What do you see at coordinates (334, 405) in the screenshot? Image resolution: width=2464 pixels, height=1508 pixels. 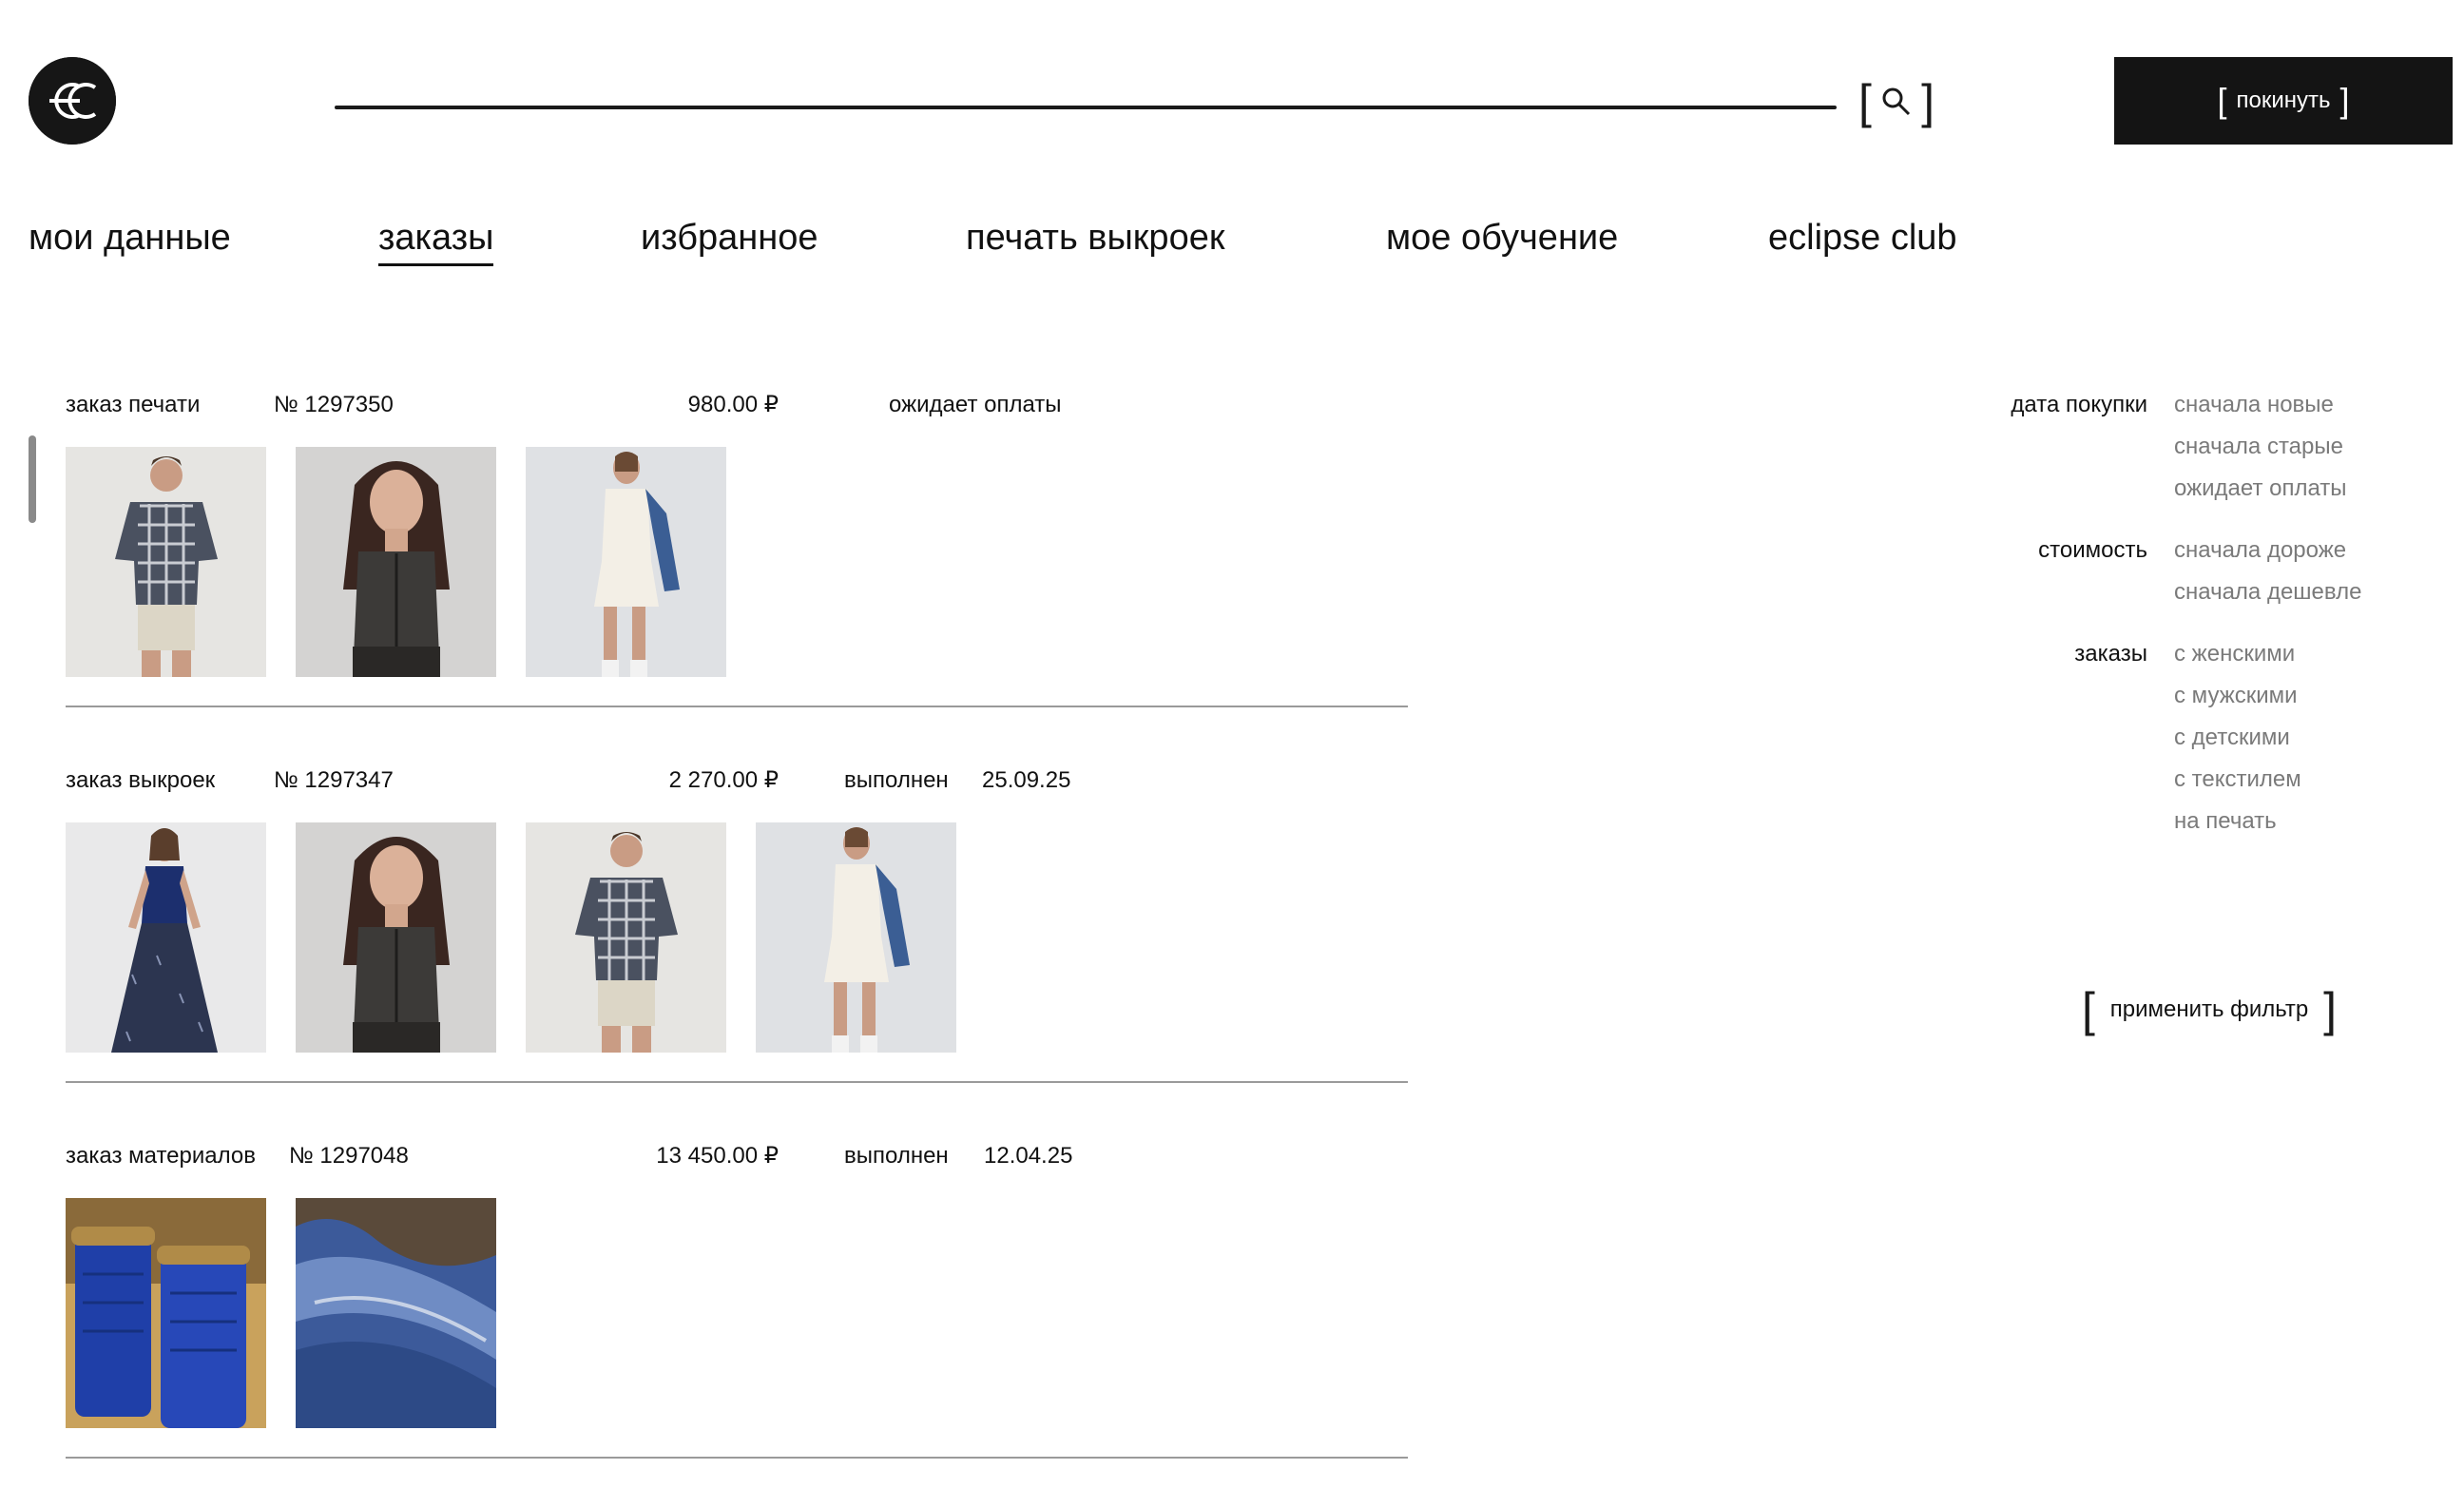 I see `order-number: № 1297350` at bounding box center [334, 405].